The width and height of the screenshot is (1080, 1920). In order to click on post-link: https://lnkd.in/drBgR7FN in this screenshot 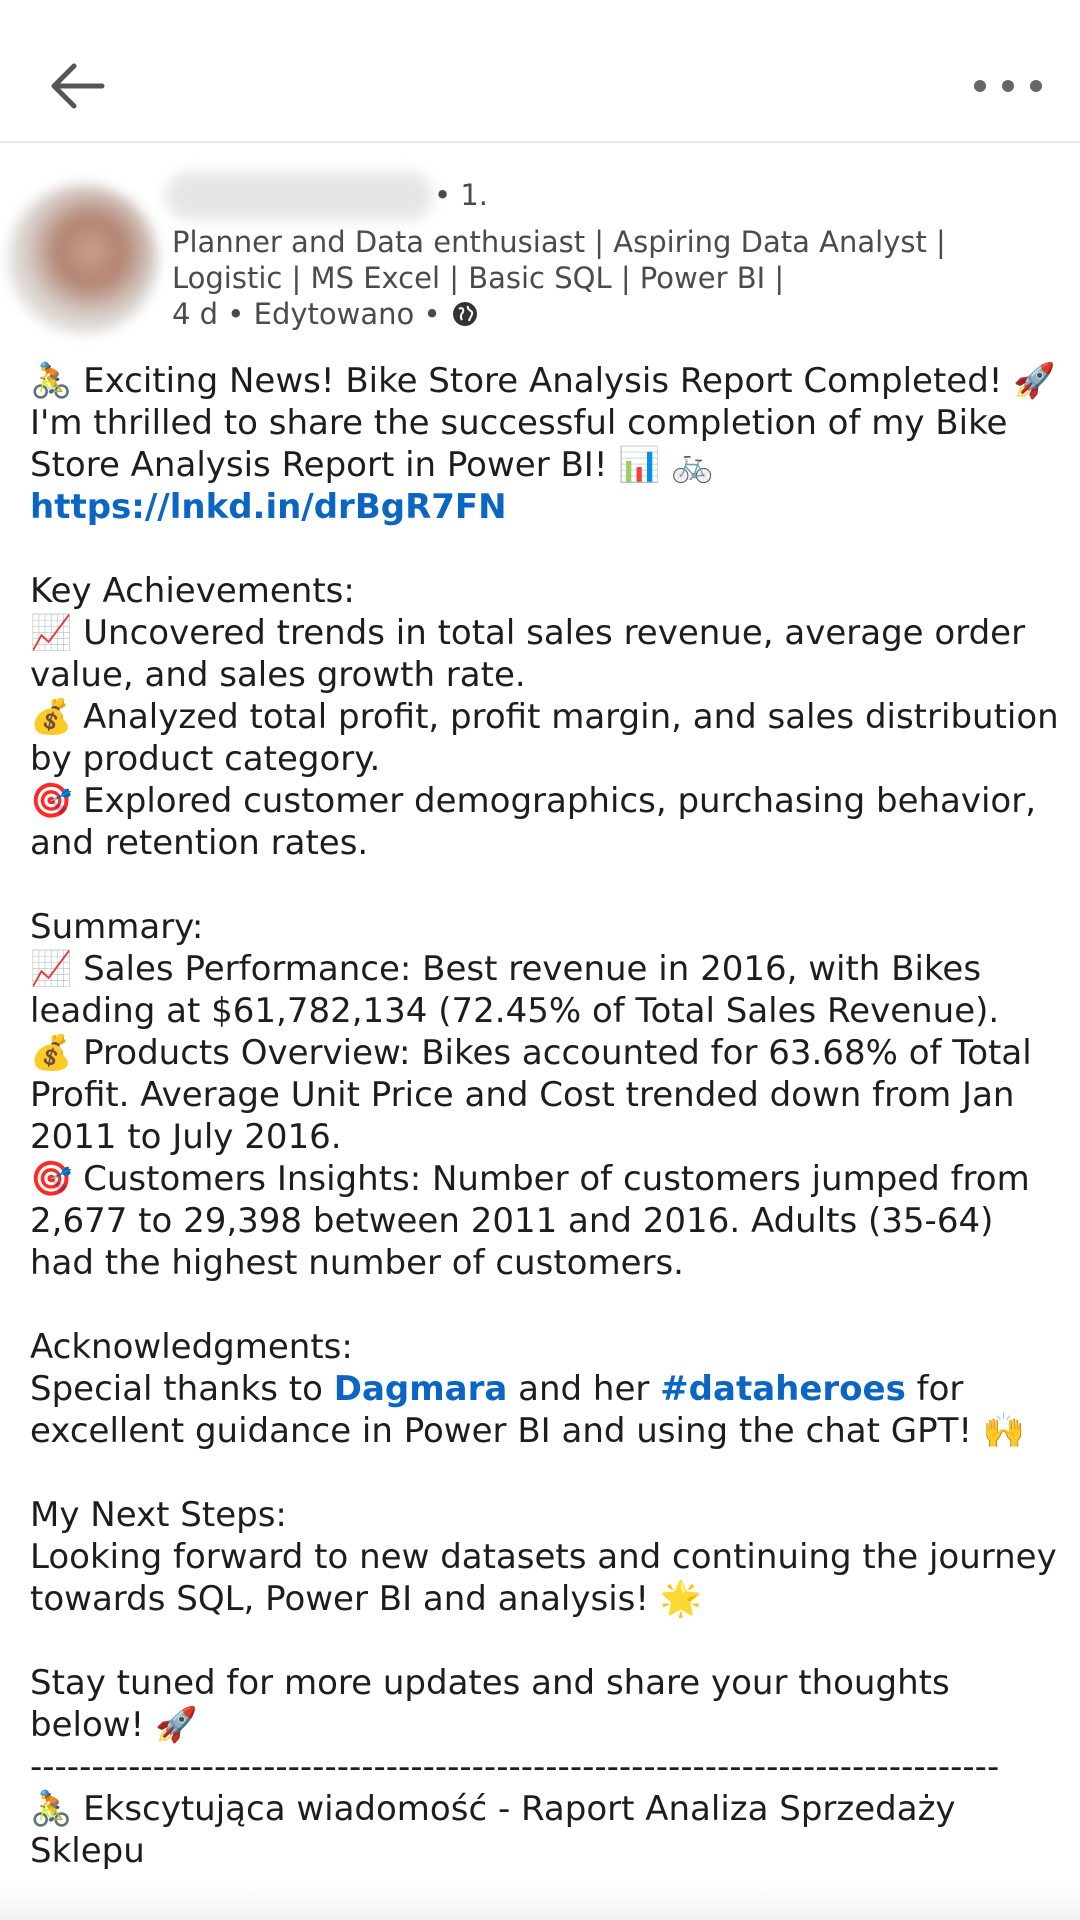, I will do `click(268, 507)`.